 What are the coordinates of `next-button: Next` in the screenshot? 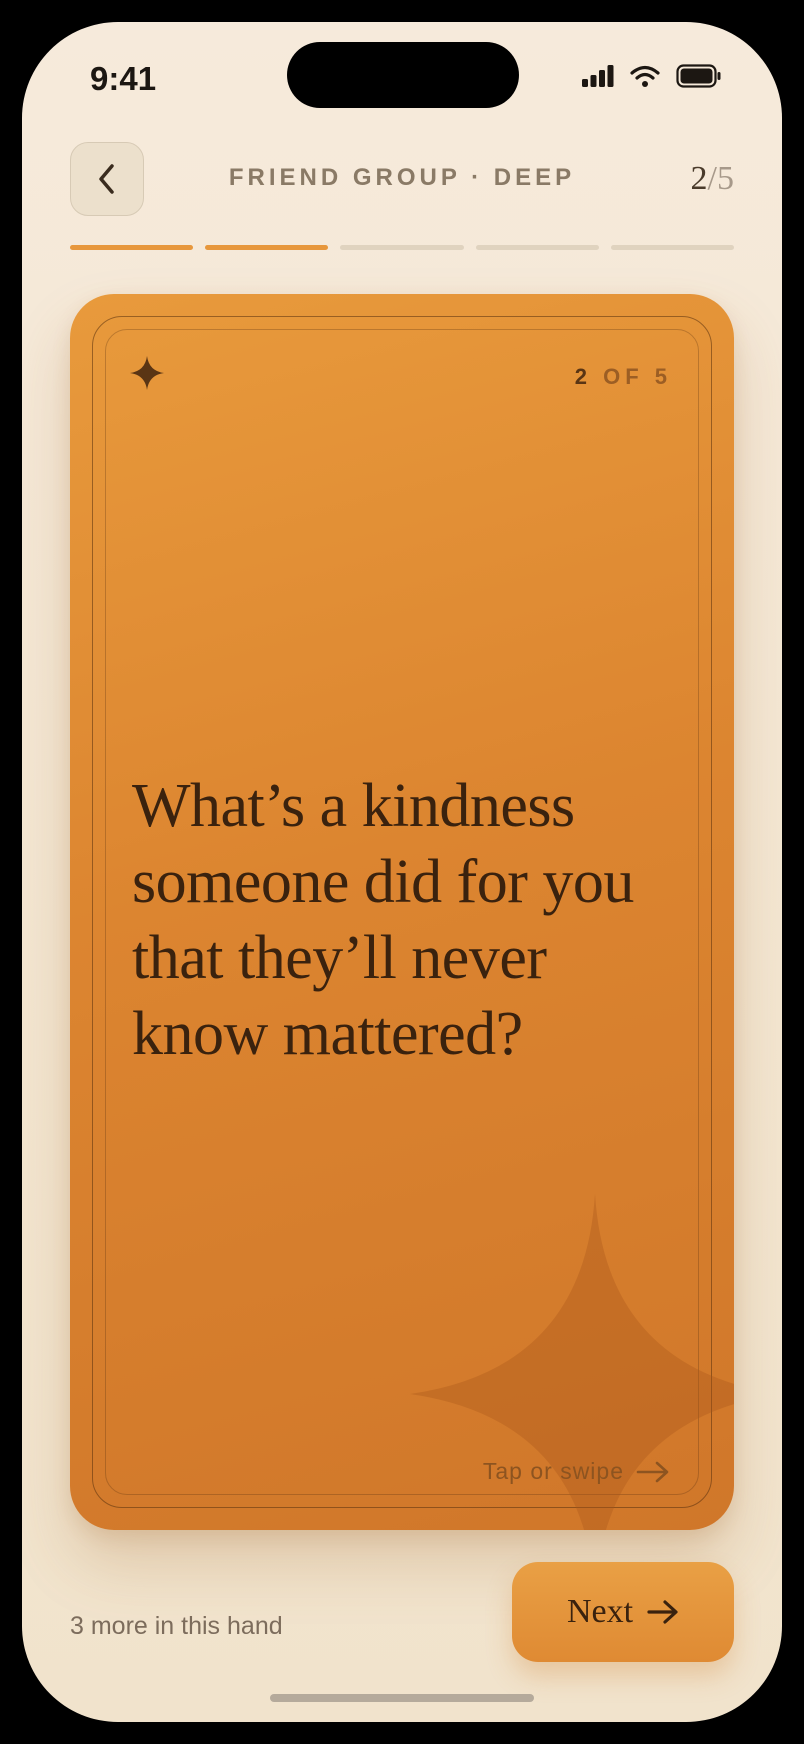 It's located at (623, 1612).